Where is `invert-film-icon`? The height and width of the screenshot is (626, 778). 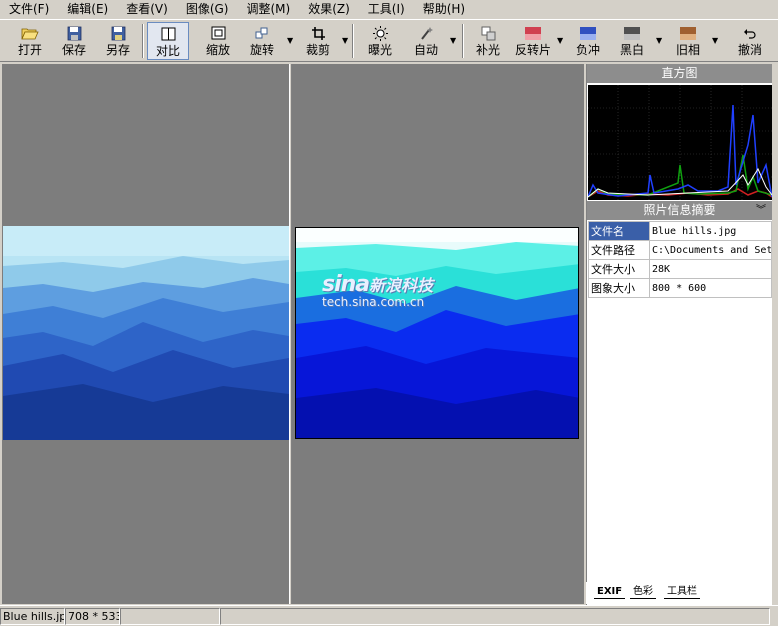 invert-film-icon is located at coordinates (533, 33).